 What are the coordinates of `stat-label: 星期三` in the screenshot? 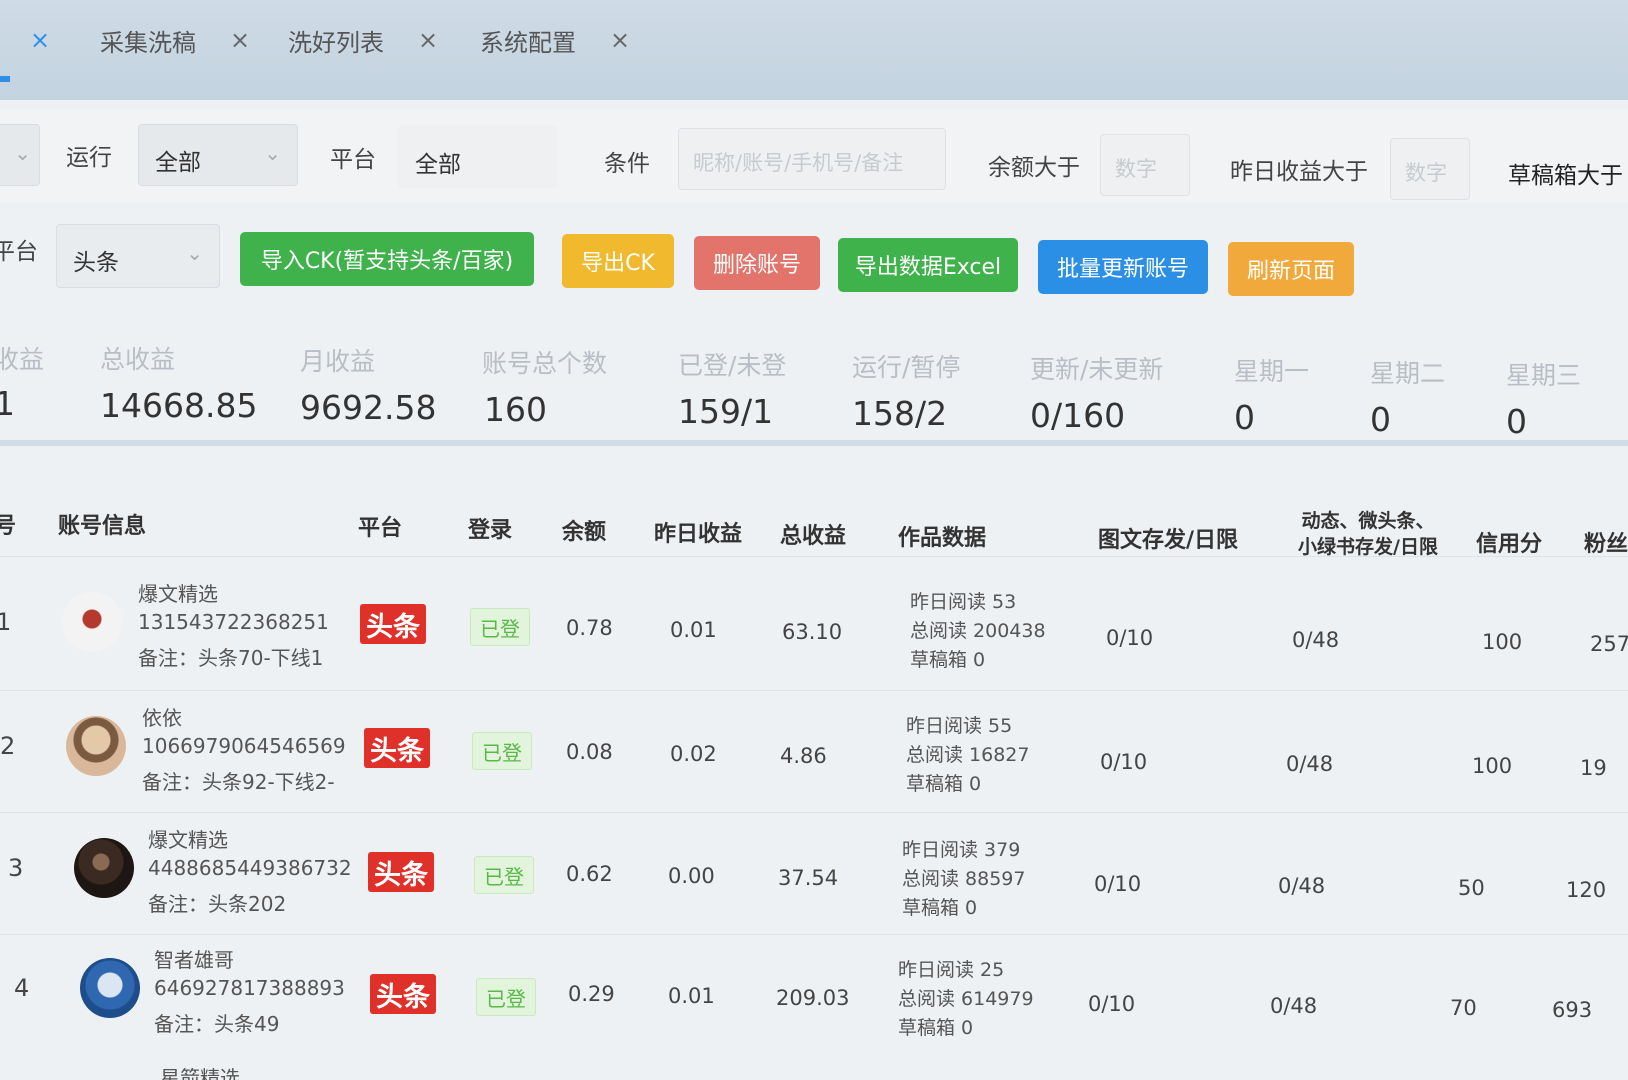 It's located at (1544, 375).